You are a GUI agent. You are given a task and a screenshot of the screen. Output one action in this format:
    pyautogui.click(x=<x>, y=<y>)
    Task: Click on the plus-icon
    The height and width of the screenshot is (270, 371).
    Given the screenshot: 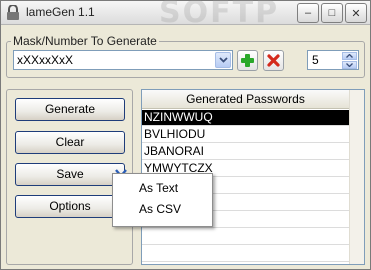 What is the action you would take?
    pyautogui.click(x=247, y=60)
    